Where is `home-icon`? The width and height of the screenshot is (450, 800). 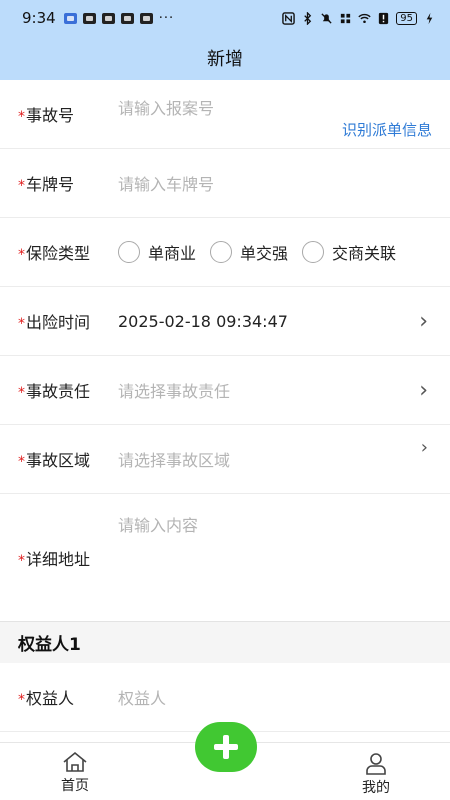 home-icon is located at coordinates (75, 761).